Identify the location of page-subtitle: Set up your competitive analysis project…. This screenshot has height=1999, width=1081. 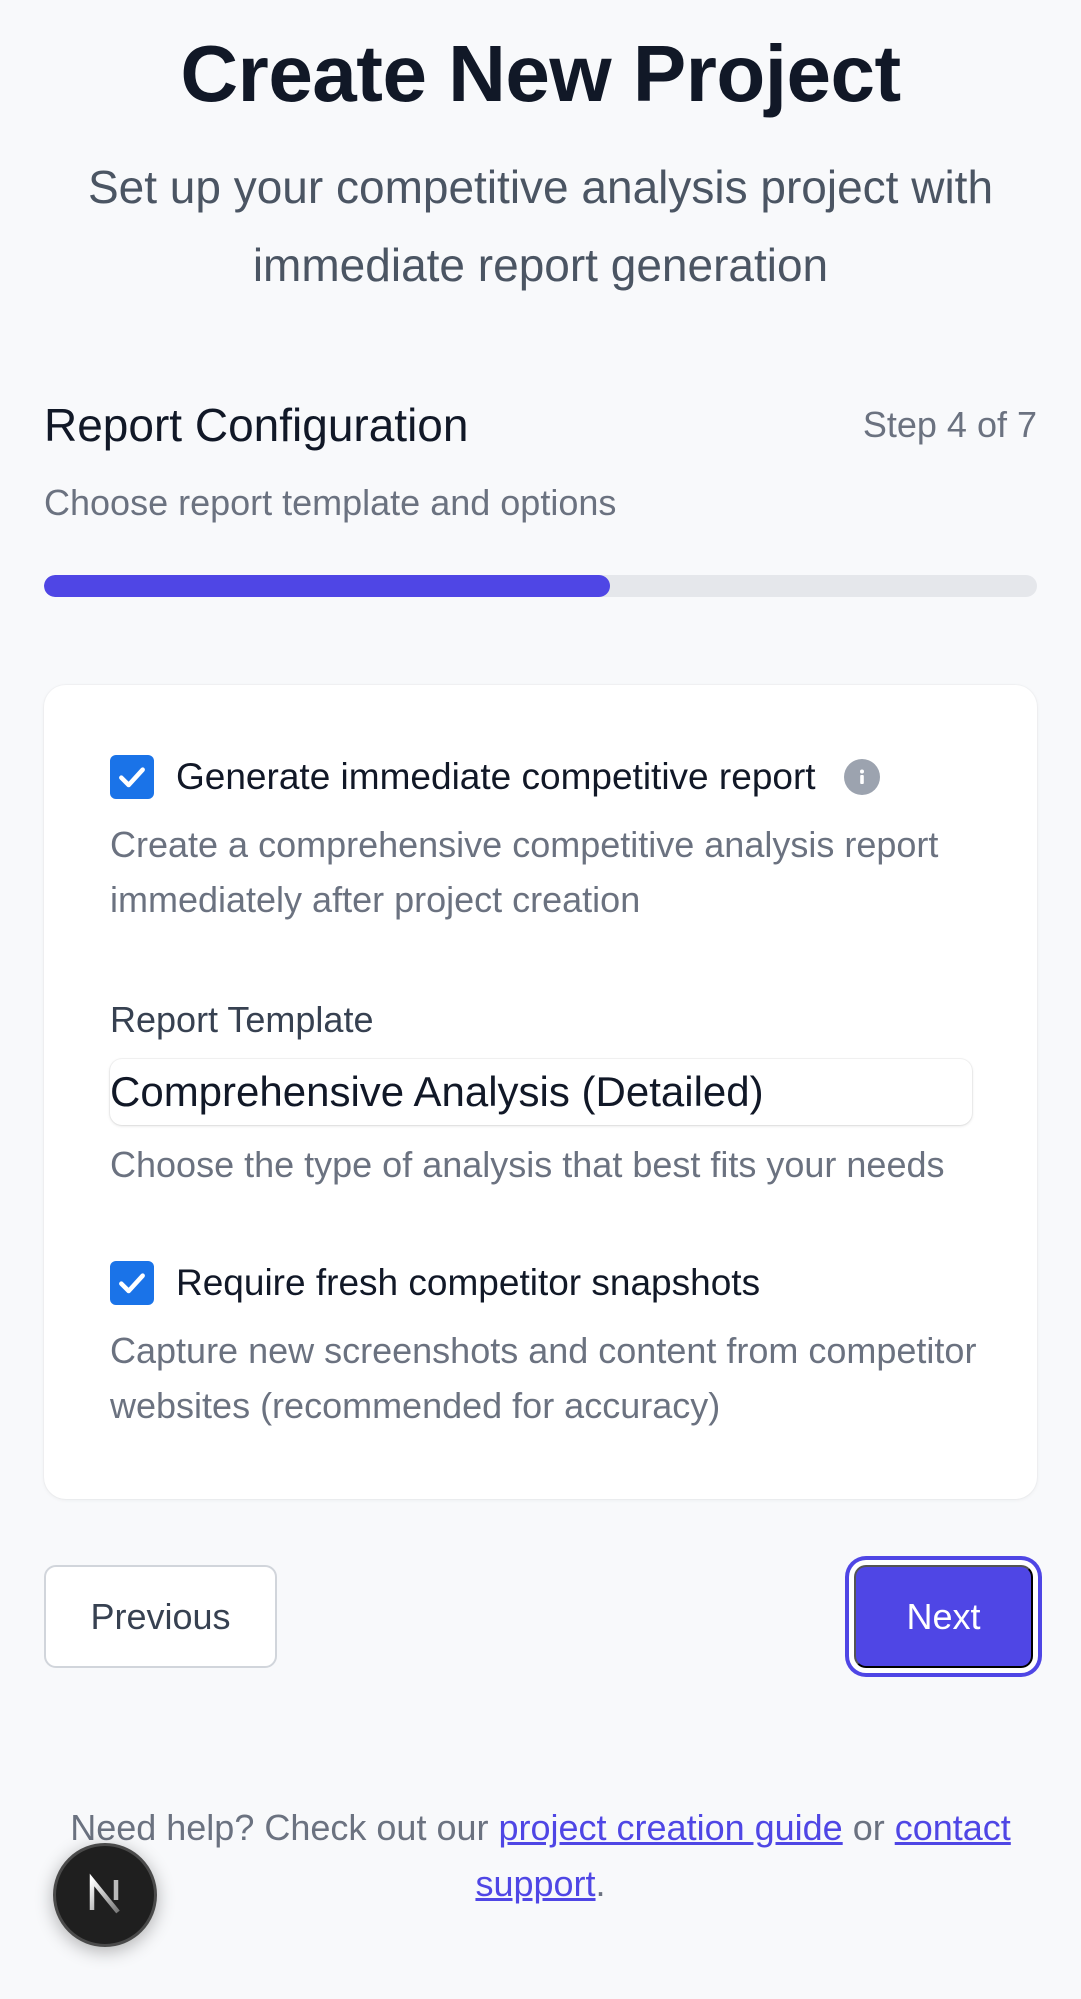
(540, 226).